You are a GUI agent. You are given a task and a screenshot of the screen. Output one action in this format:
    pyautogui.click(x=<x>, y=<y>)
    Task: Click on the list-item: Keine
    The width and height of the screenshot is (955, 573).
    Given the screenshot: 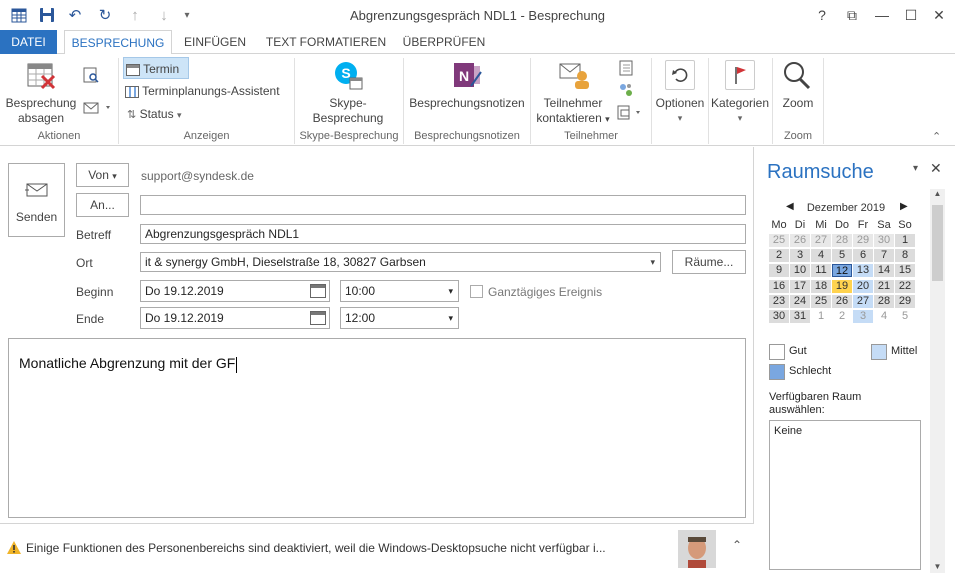 What is the action you would take?
    pyautogui.click(x=845, y=431)
    